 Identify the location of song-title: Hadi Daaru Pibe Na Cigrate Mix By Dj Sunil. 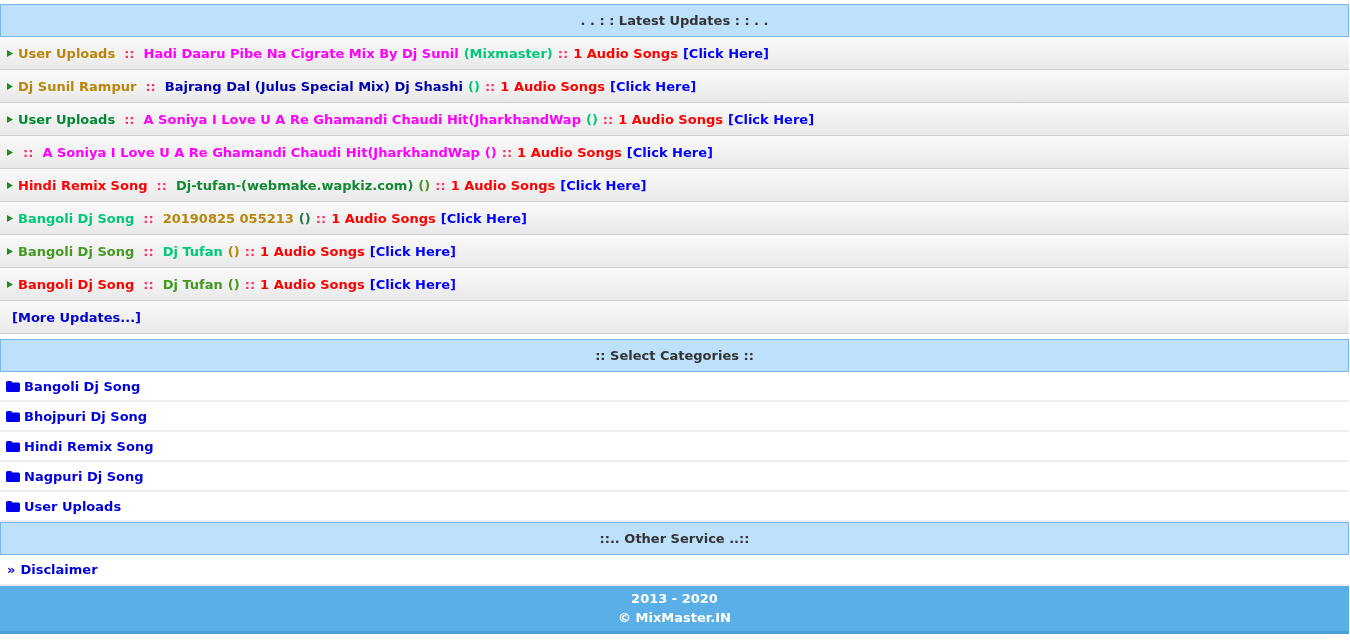
(301, 53).